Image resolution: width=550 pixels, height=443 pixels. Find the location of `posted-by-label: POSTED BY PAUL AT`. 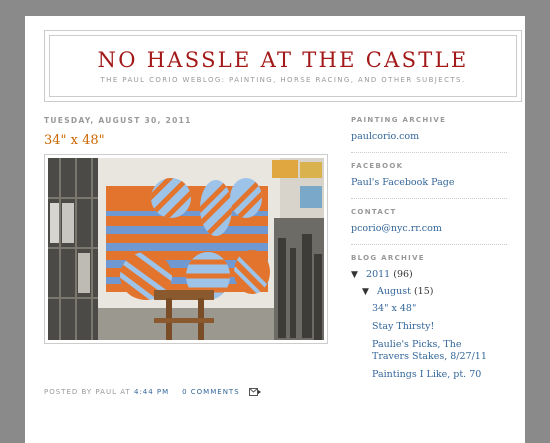

posted-by-label: POSTED BY PAUL AT is located at coordinates (87, 392).